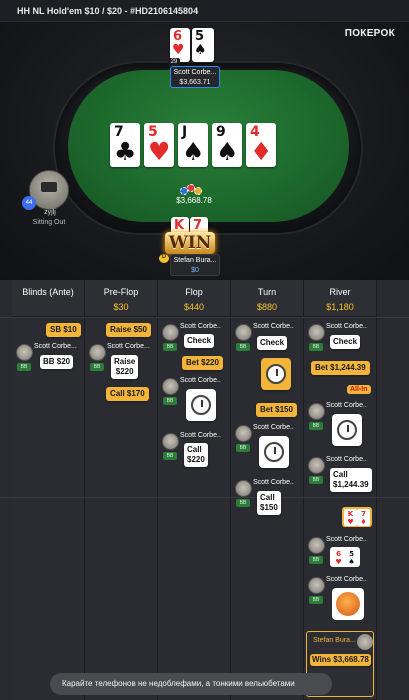 This screenshot has height=700, width=409. I want to click on action-call-1244: Call $1,244.39, so click(351, 480).